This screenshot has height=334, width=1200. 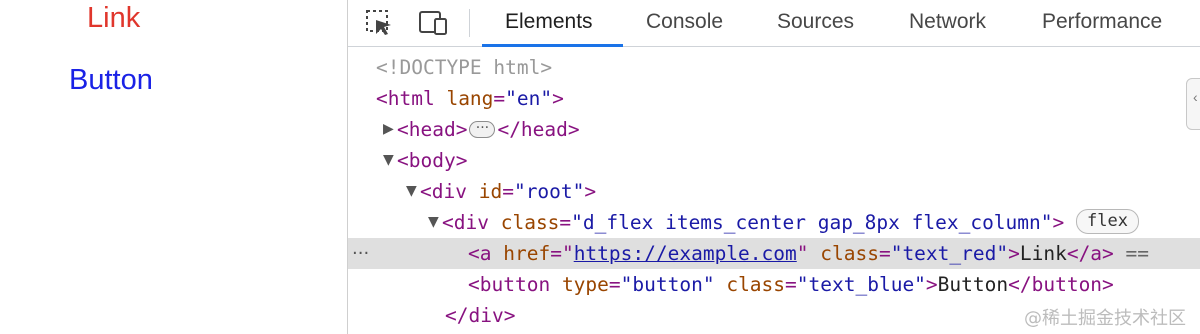 What do you see at coordinates (549, 23) in the screenshot?
I see `tab-elements: Elements` at bounding box center [549, 23].